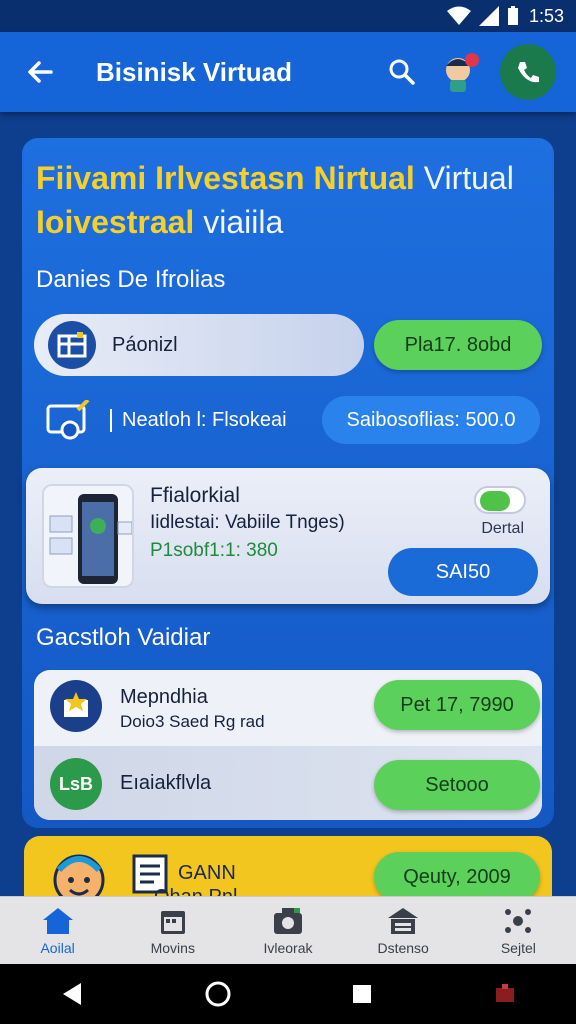  Describe the element at coordinates (166, 783) in the screenshot. I see `list-item-2-title: Eıaiakflvla` at that location.